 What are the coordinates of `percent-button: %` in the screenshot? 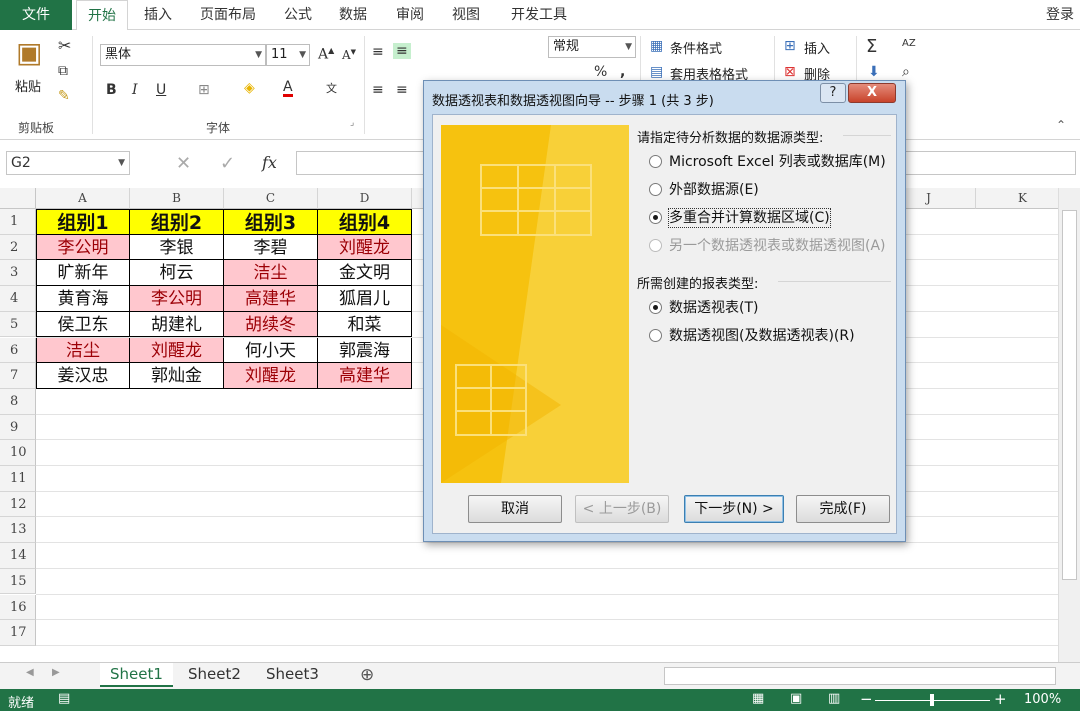 It's located at (600, 72).